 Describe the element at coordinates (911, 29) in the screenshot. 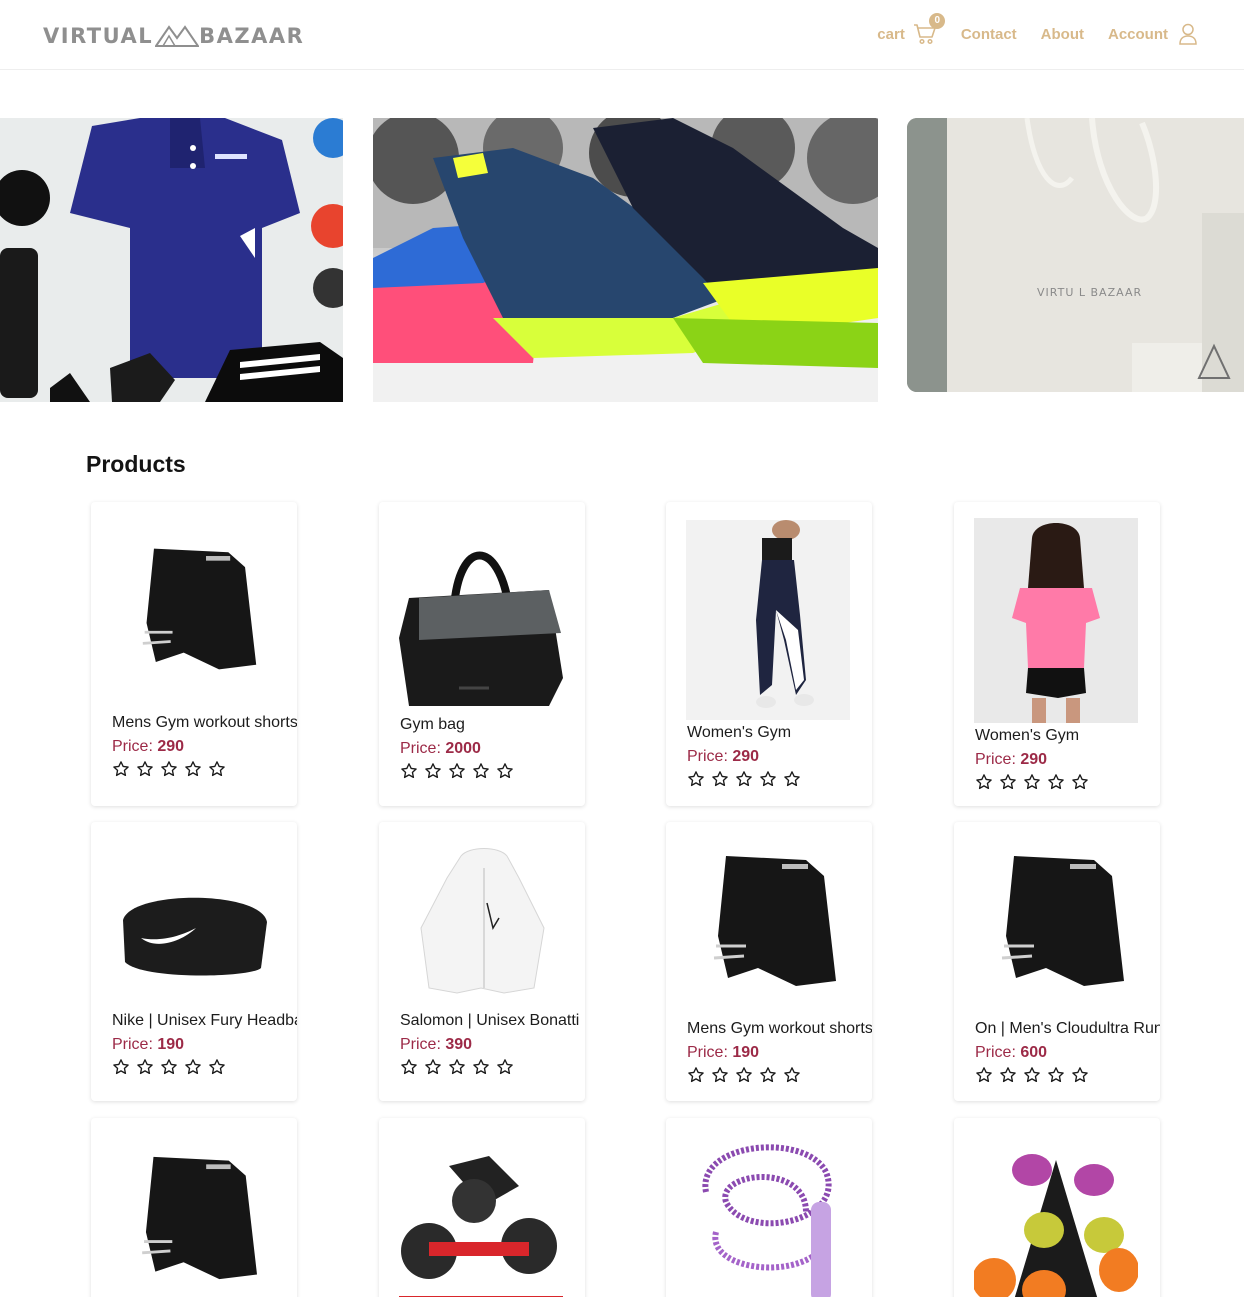

I see `cart-link: cart 0` at that location.